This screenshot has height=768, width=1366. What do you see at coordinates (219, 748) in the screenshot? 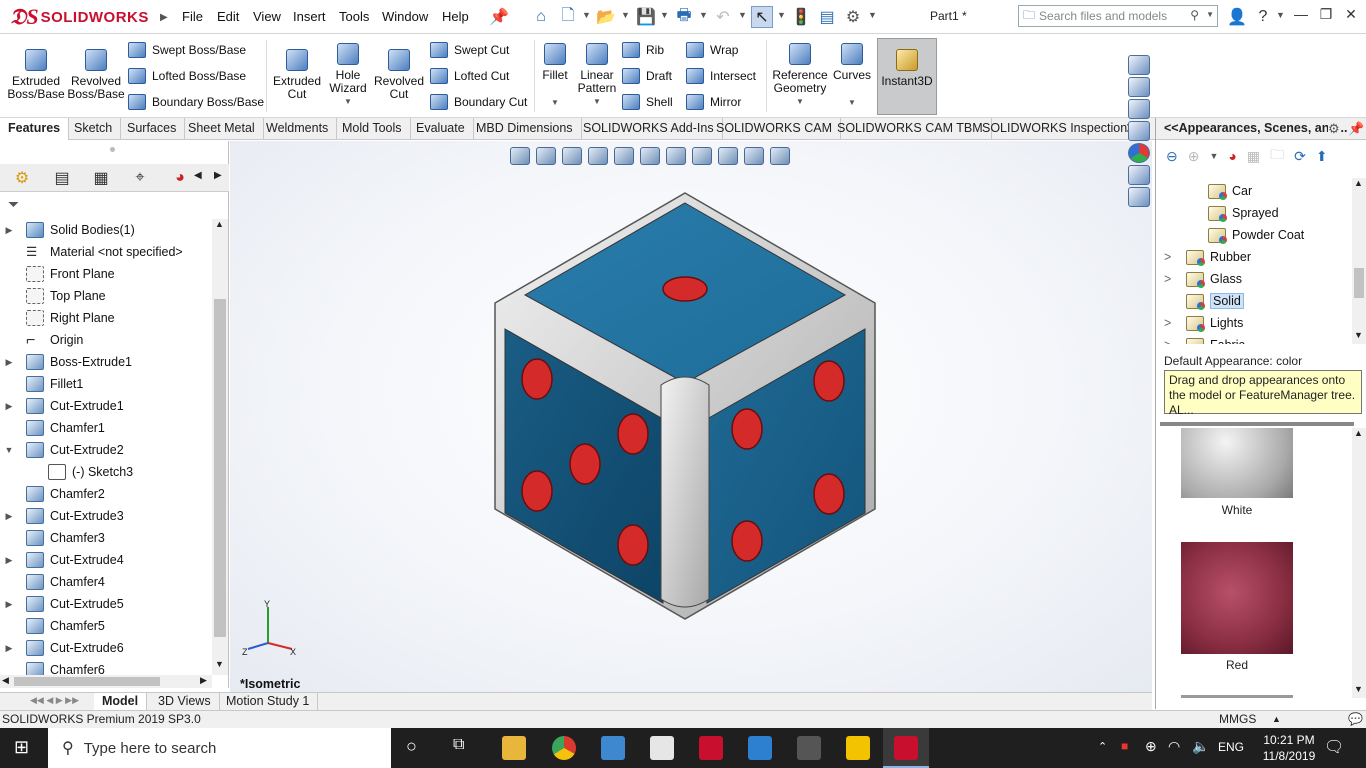
I see `taskbar-search: ⚲ Type here to search` at bounding box center [219, 748].